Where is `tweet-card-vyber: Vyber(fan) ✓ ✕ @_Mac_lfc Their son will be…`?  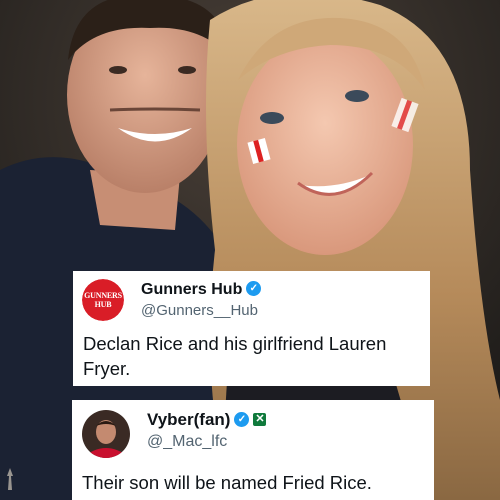 tweet-card-vyber: Vyber(fan) ✓ ✕ @_Mac_lfc Their son will be… is located at coordinates (253, 450).